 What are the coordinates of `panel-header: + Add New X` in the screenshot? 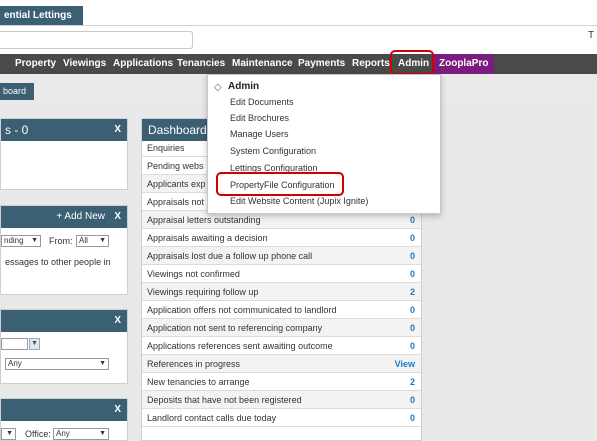 It's located at (64, 217).